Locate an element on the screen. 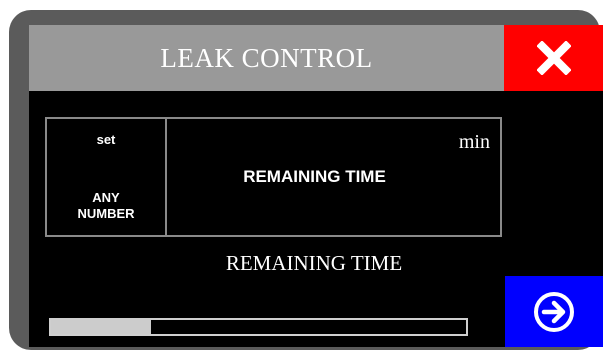  title-bar: LEAK CONTROL is located at coordinates (266, 58).